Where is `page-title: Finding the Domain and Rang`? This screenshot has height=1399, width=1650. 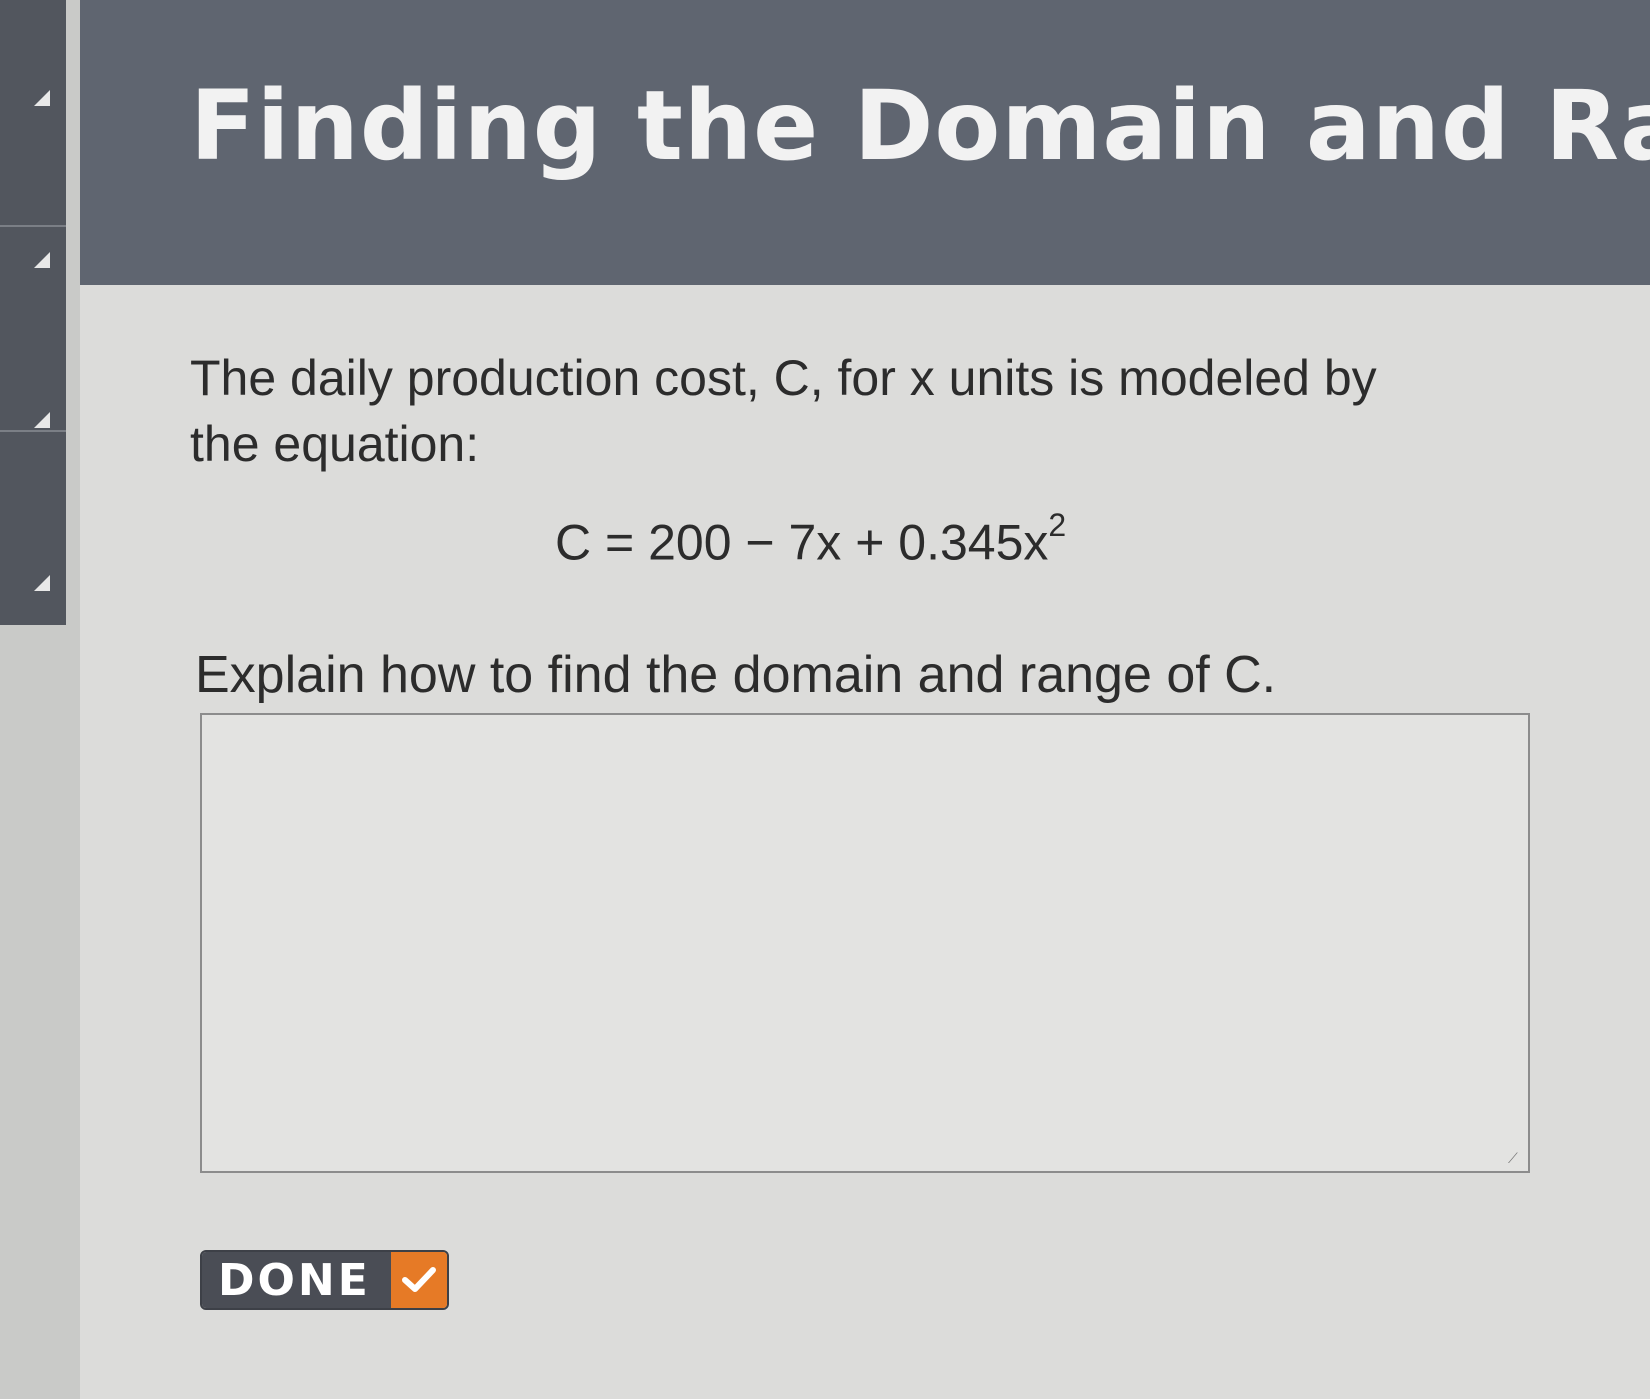 page-title: Finding the Domain and Rang is located at coordinates (920, 126).